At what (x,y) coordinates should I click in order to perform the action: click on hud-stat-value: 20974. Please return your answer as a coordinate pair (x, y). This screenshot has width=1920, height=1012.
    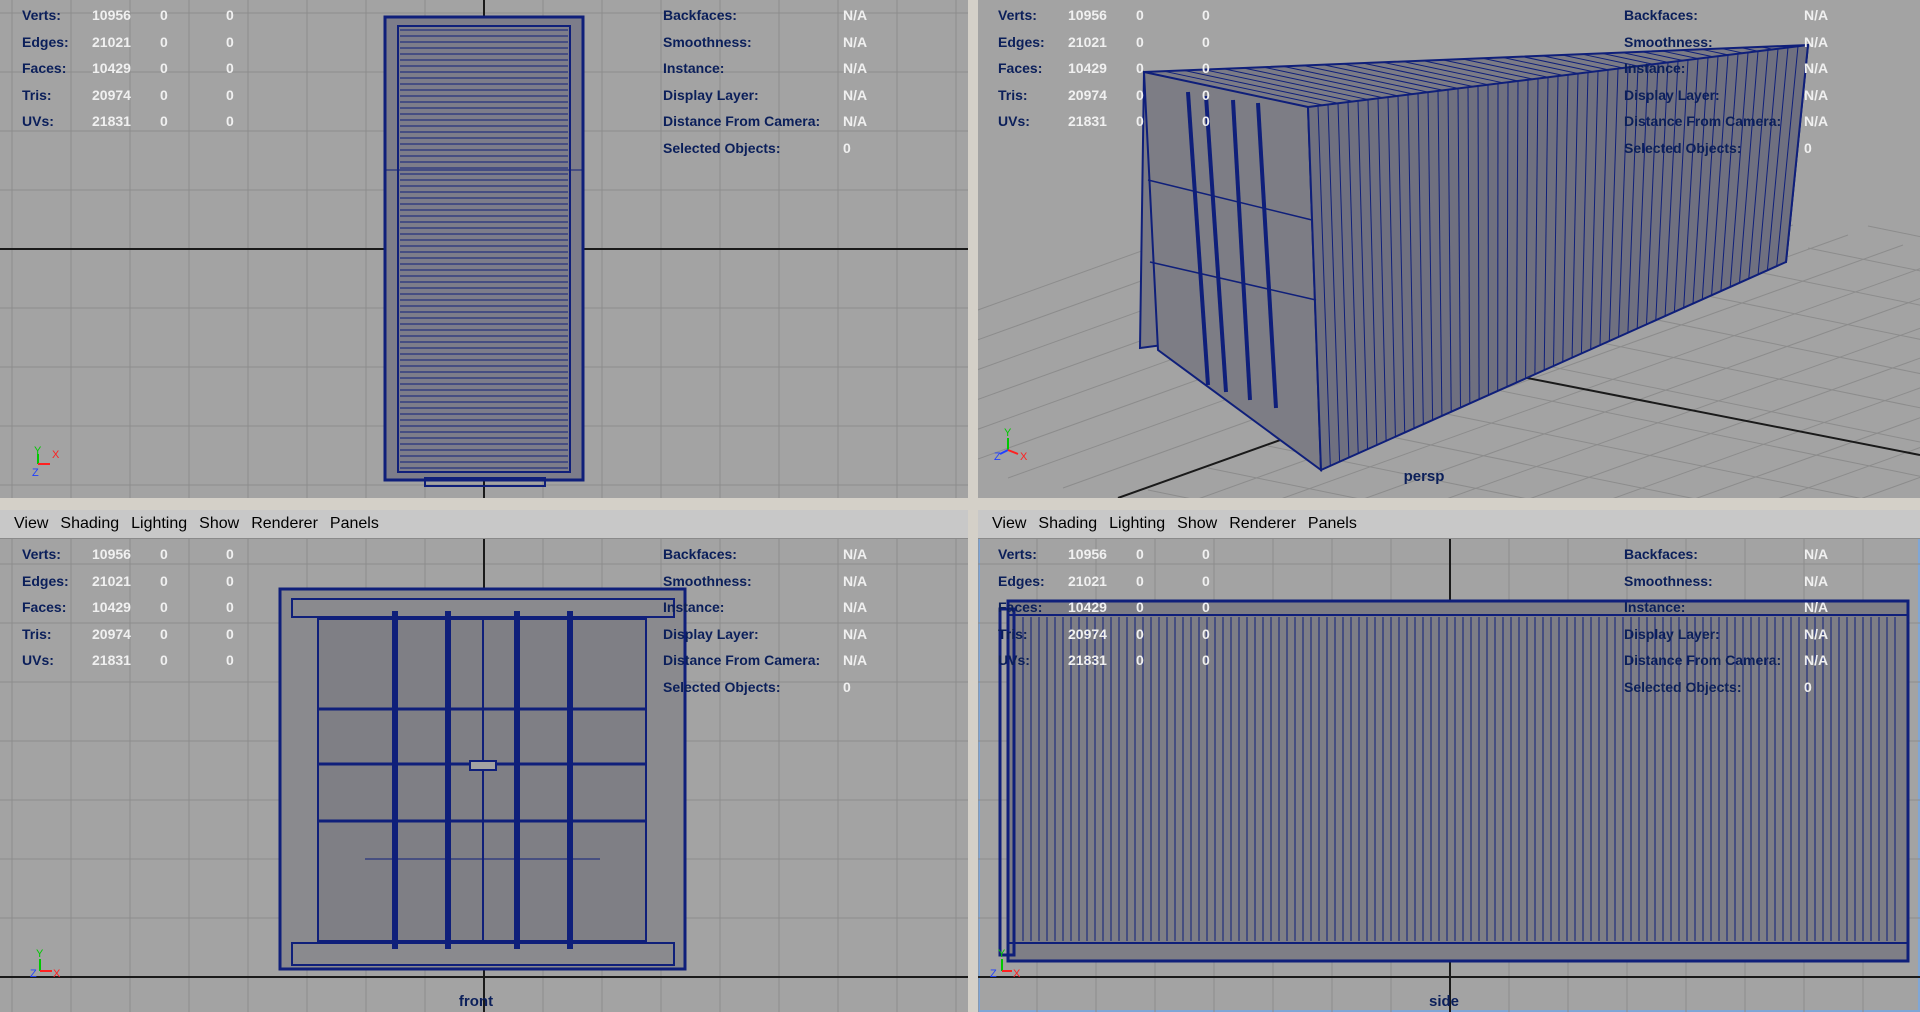
    Looking at the image, I should click on (1087, 633).